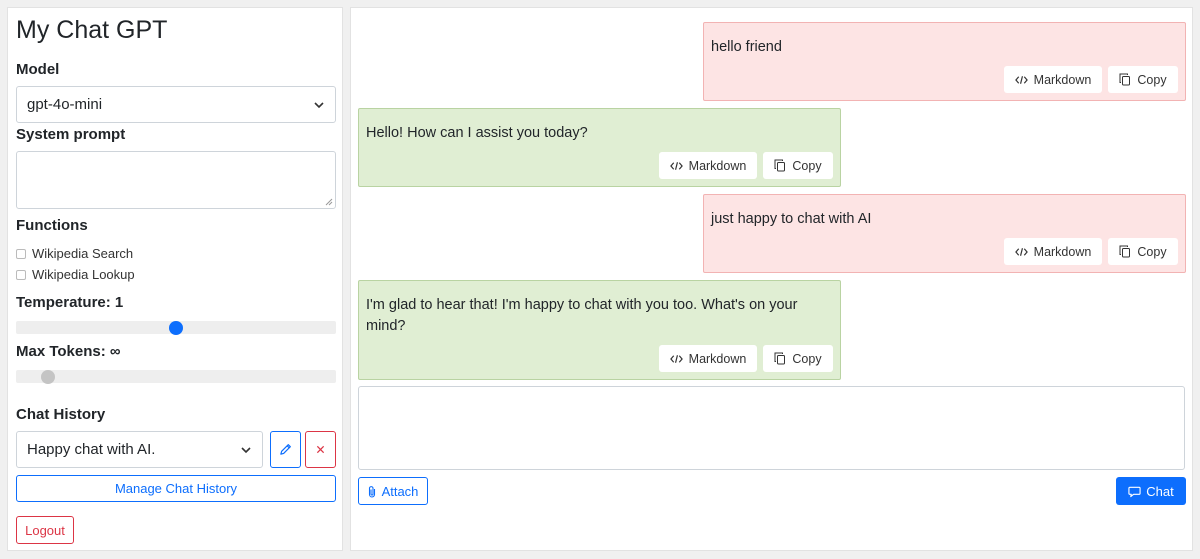 This screenshot has width=1200, height=559. Describe the element at coordinates (771, 428) in the screenshot. I see `chat-input` at that location.